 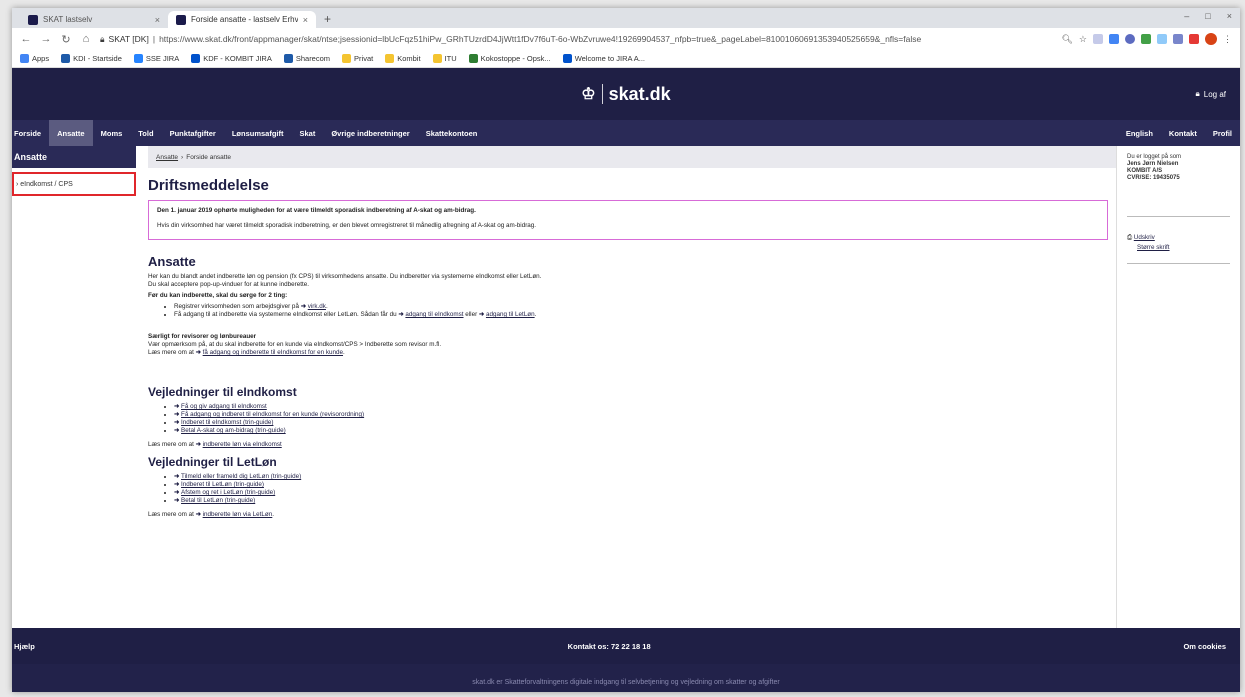 What do you see at coordinates (112, 133) in the screenshot?
I see `nav-item: Moms` at bounding box center [112, 133].